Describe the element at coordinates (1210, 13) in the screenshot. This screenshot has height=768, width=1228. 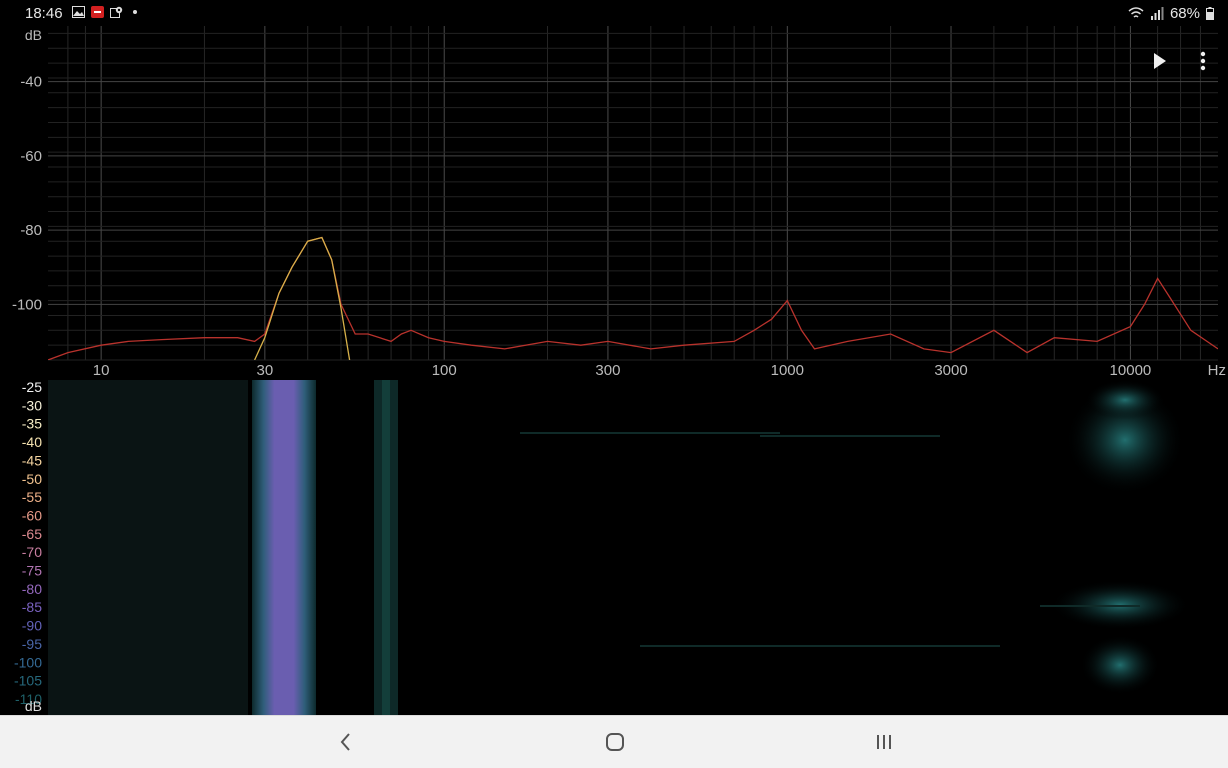
I see `battery-icon` at that location.